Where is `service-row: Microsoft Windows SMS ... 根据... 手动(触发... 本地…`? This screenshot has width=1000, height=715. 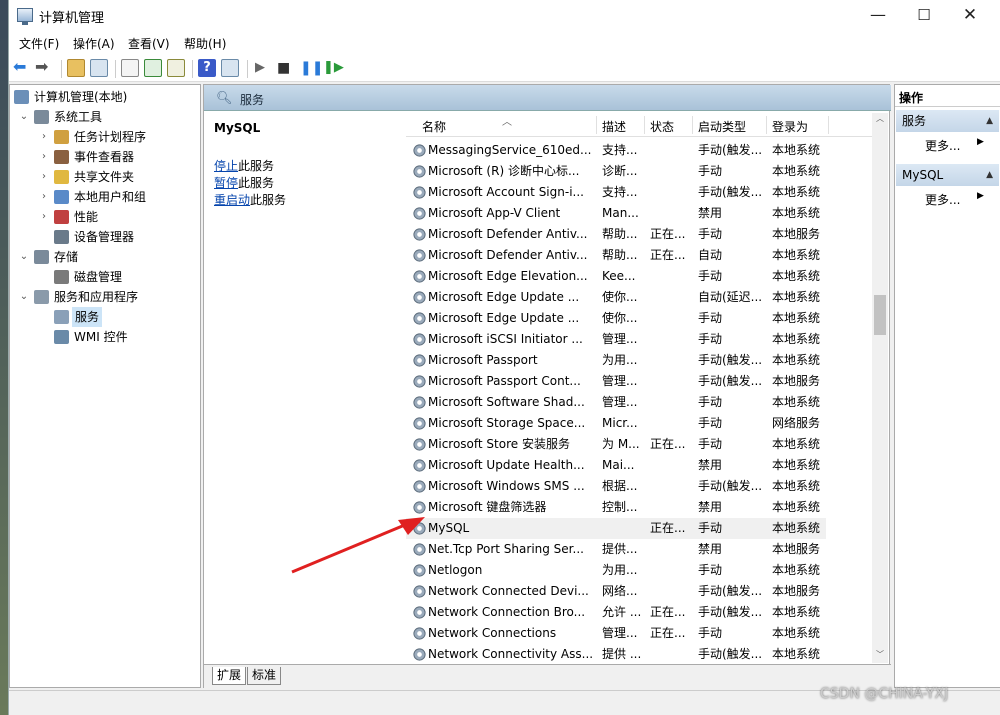
service-row: Microsoft Windows SMS ... 根据... 手动(触发... 本地… is located at coordinates (616, 486).